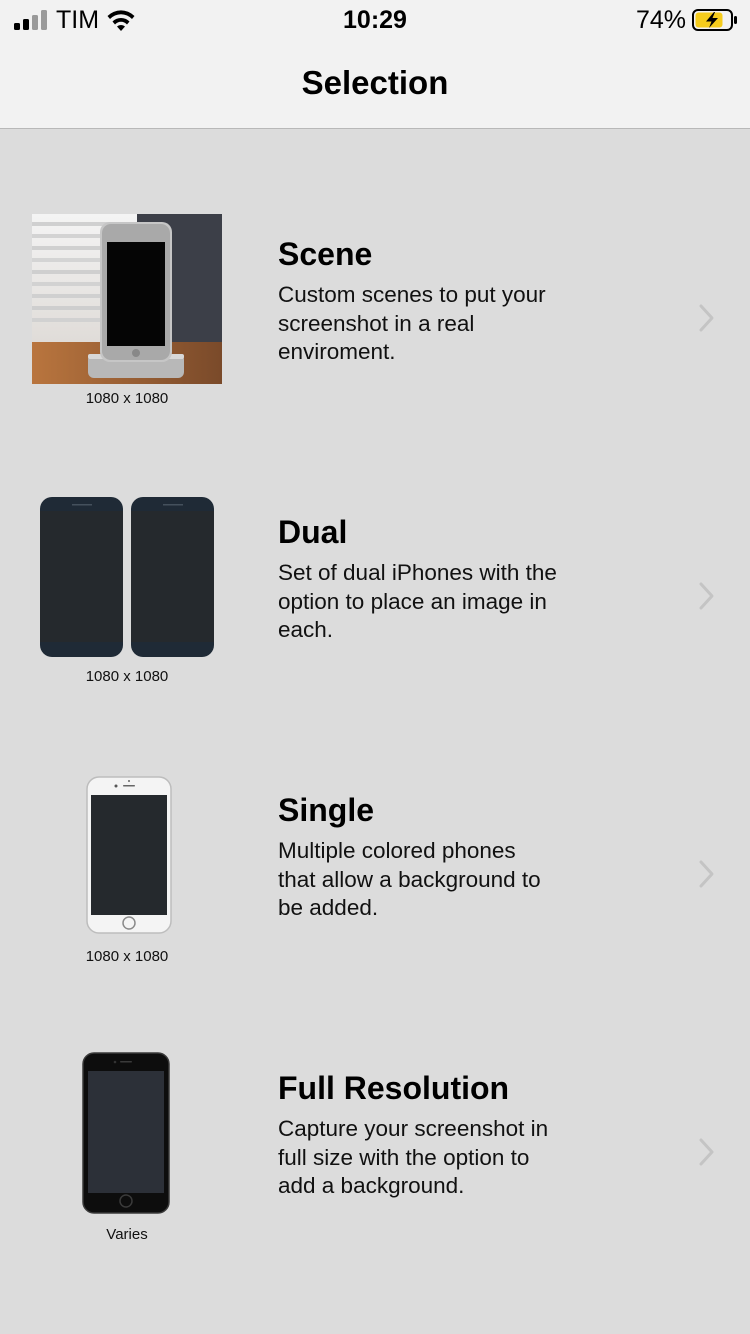  I want to click on item-title: Dual, so click(313, 532).